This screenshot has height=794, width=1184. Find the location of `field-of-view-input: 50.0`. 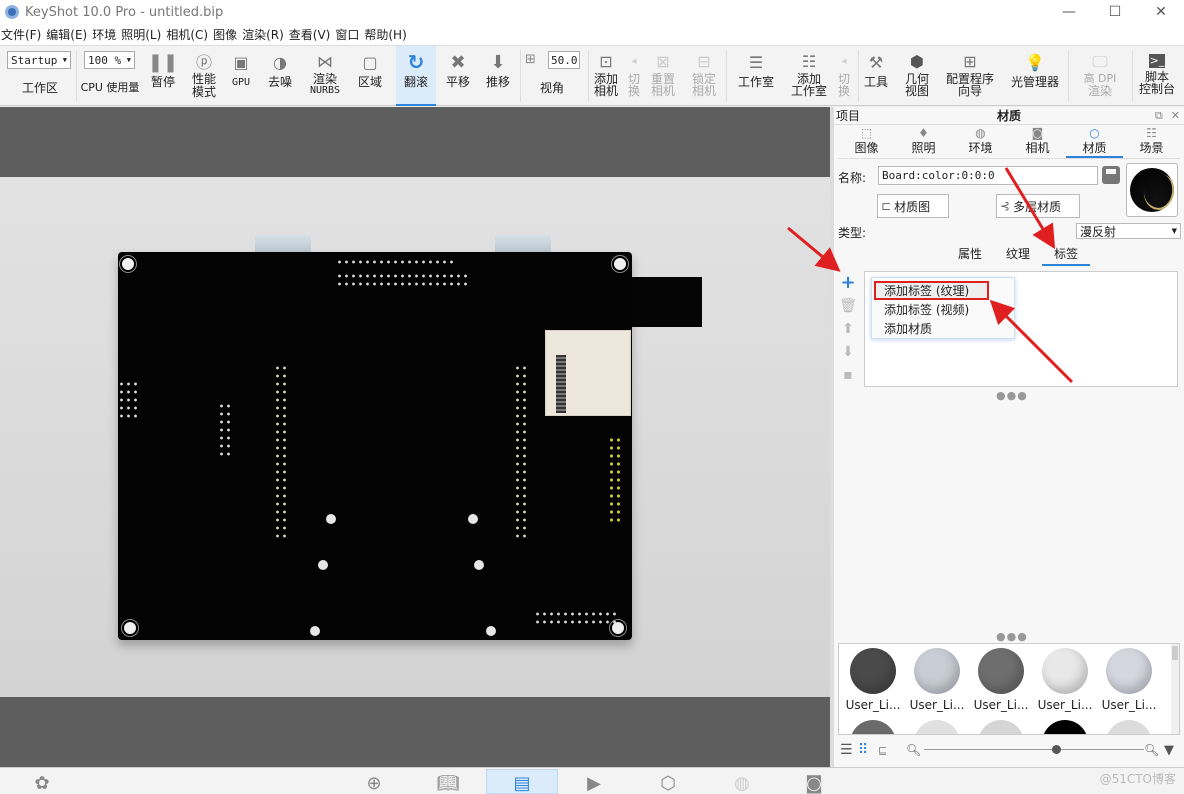

field-of-view-input: 50.0 is located at coordinates (564, 60).